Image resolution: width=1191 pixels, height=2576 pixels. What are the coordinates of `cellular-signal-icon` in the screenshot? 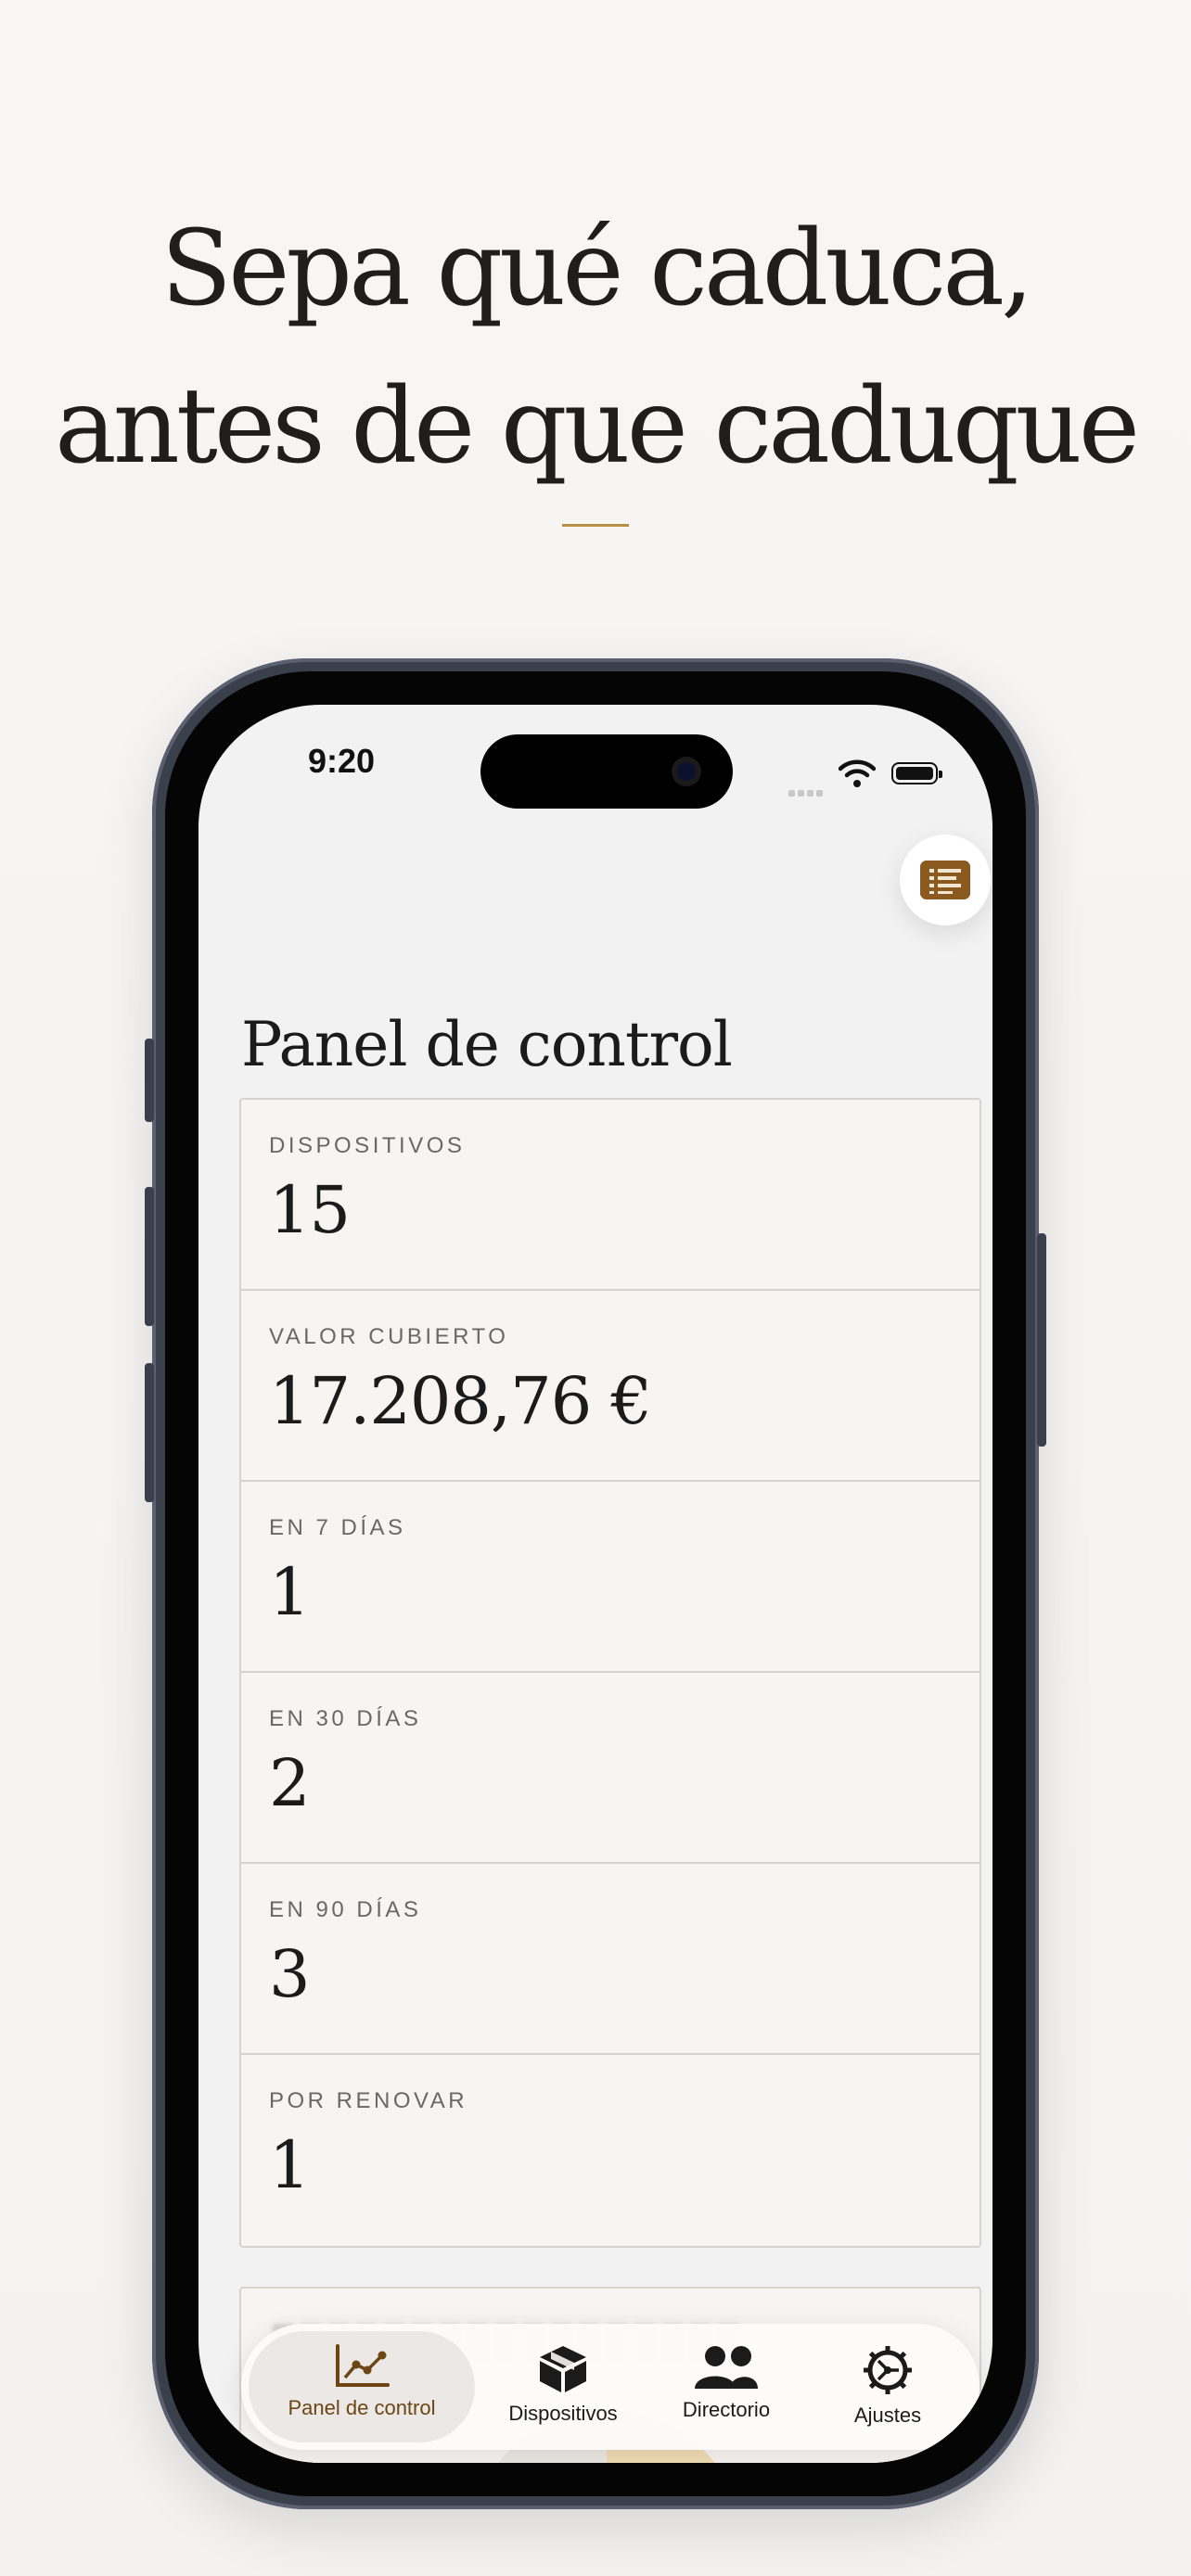 It's located at (807, 793).